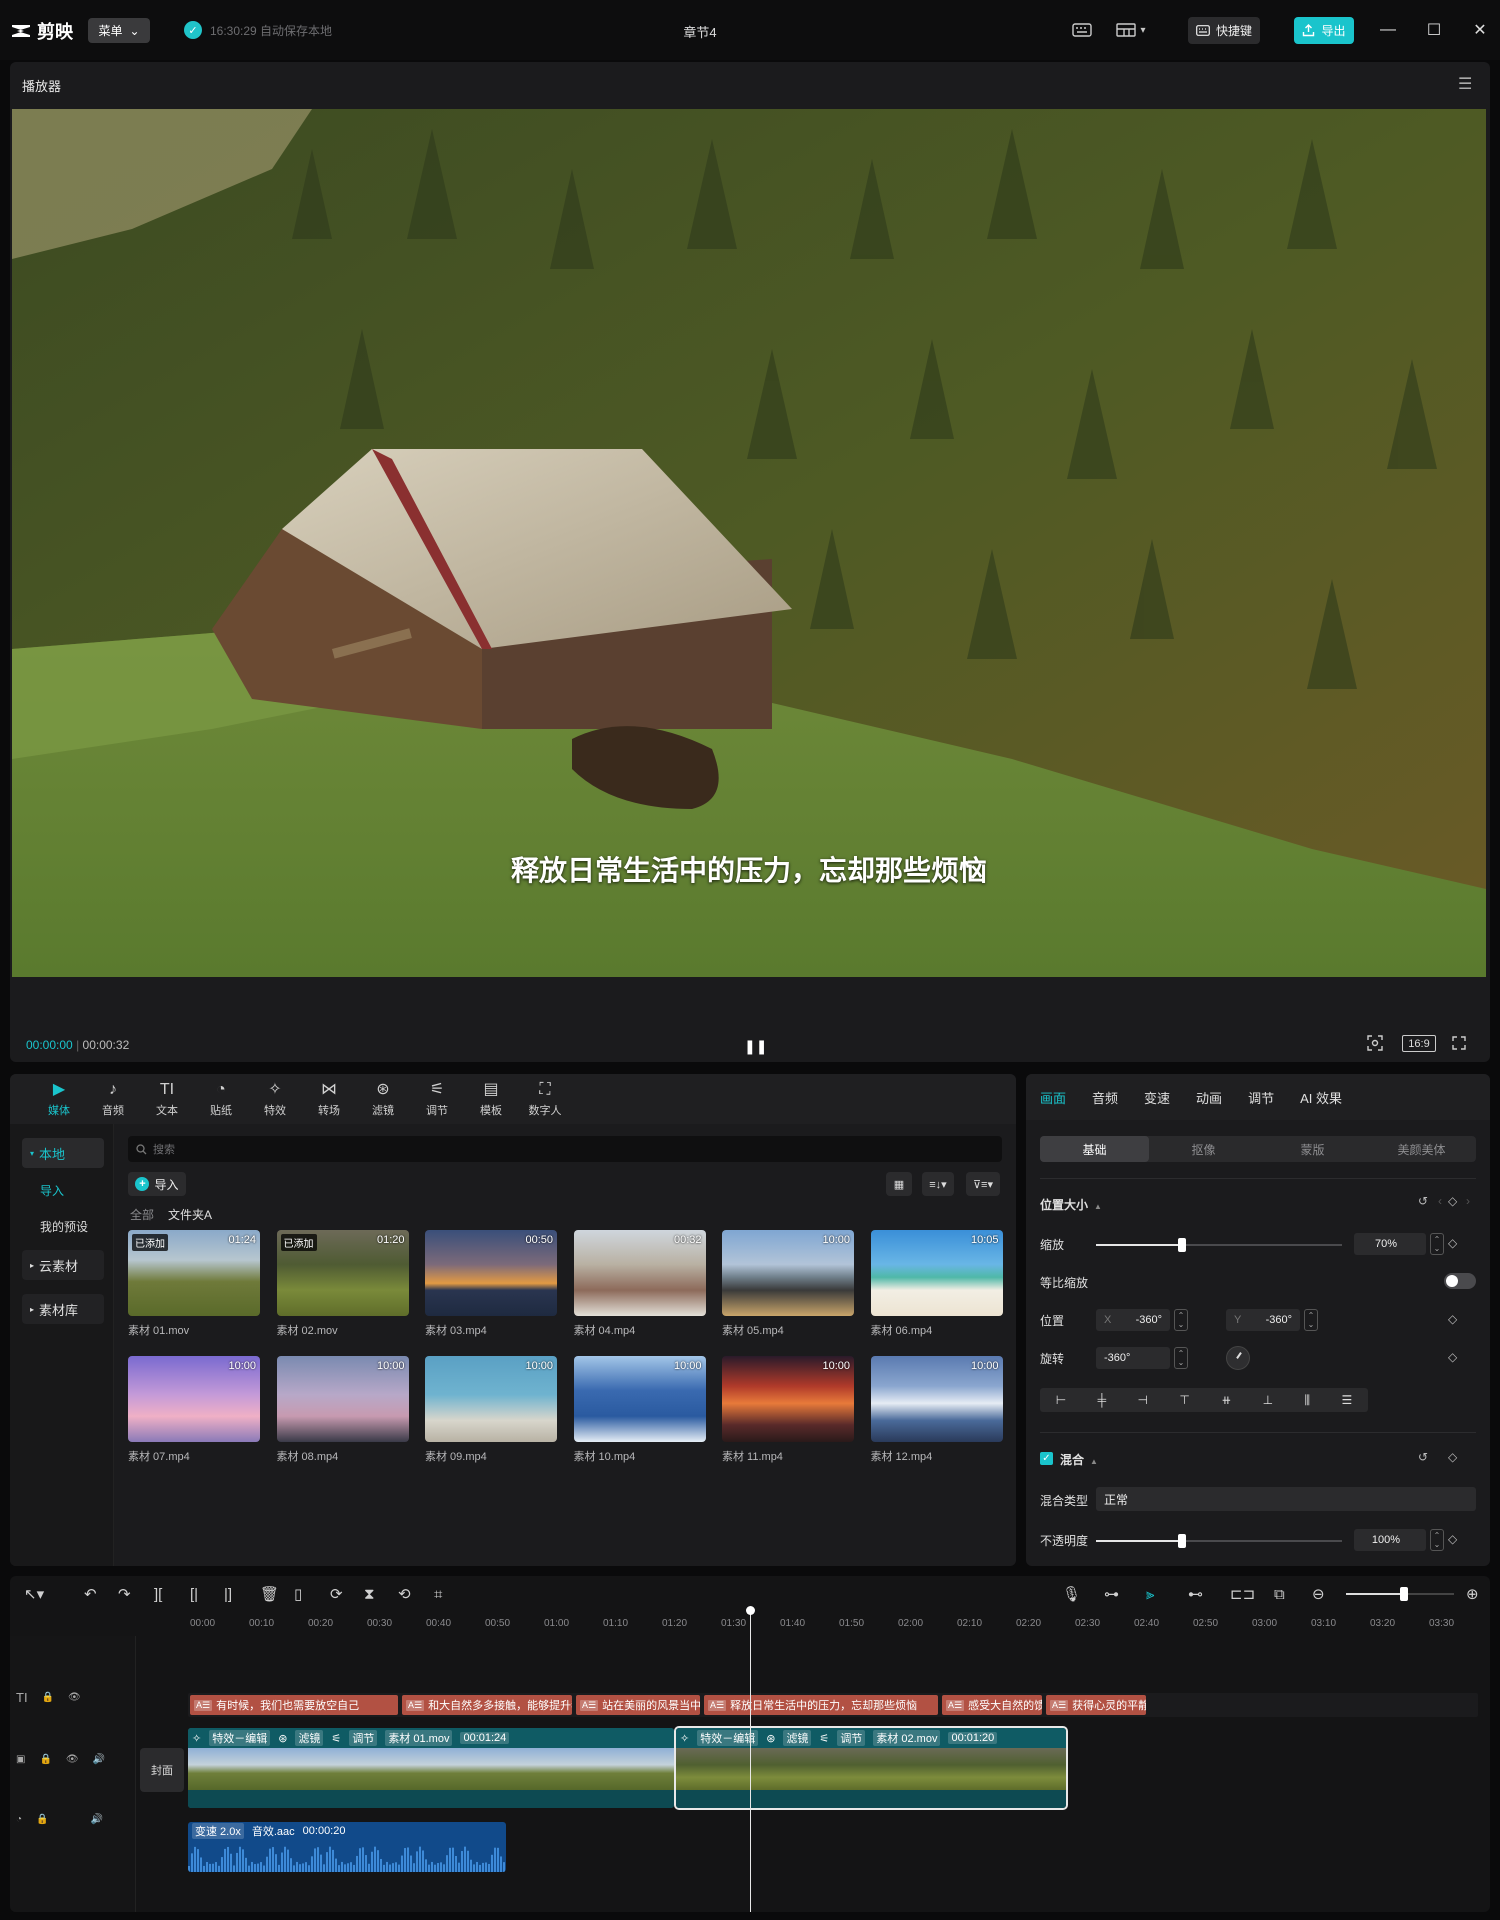  Describe the element at coordinates (342, 1284) in the screenshot. I see `media-item: 已添加 01:20 素材 02.mov` at that location.